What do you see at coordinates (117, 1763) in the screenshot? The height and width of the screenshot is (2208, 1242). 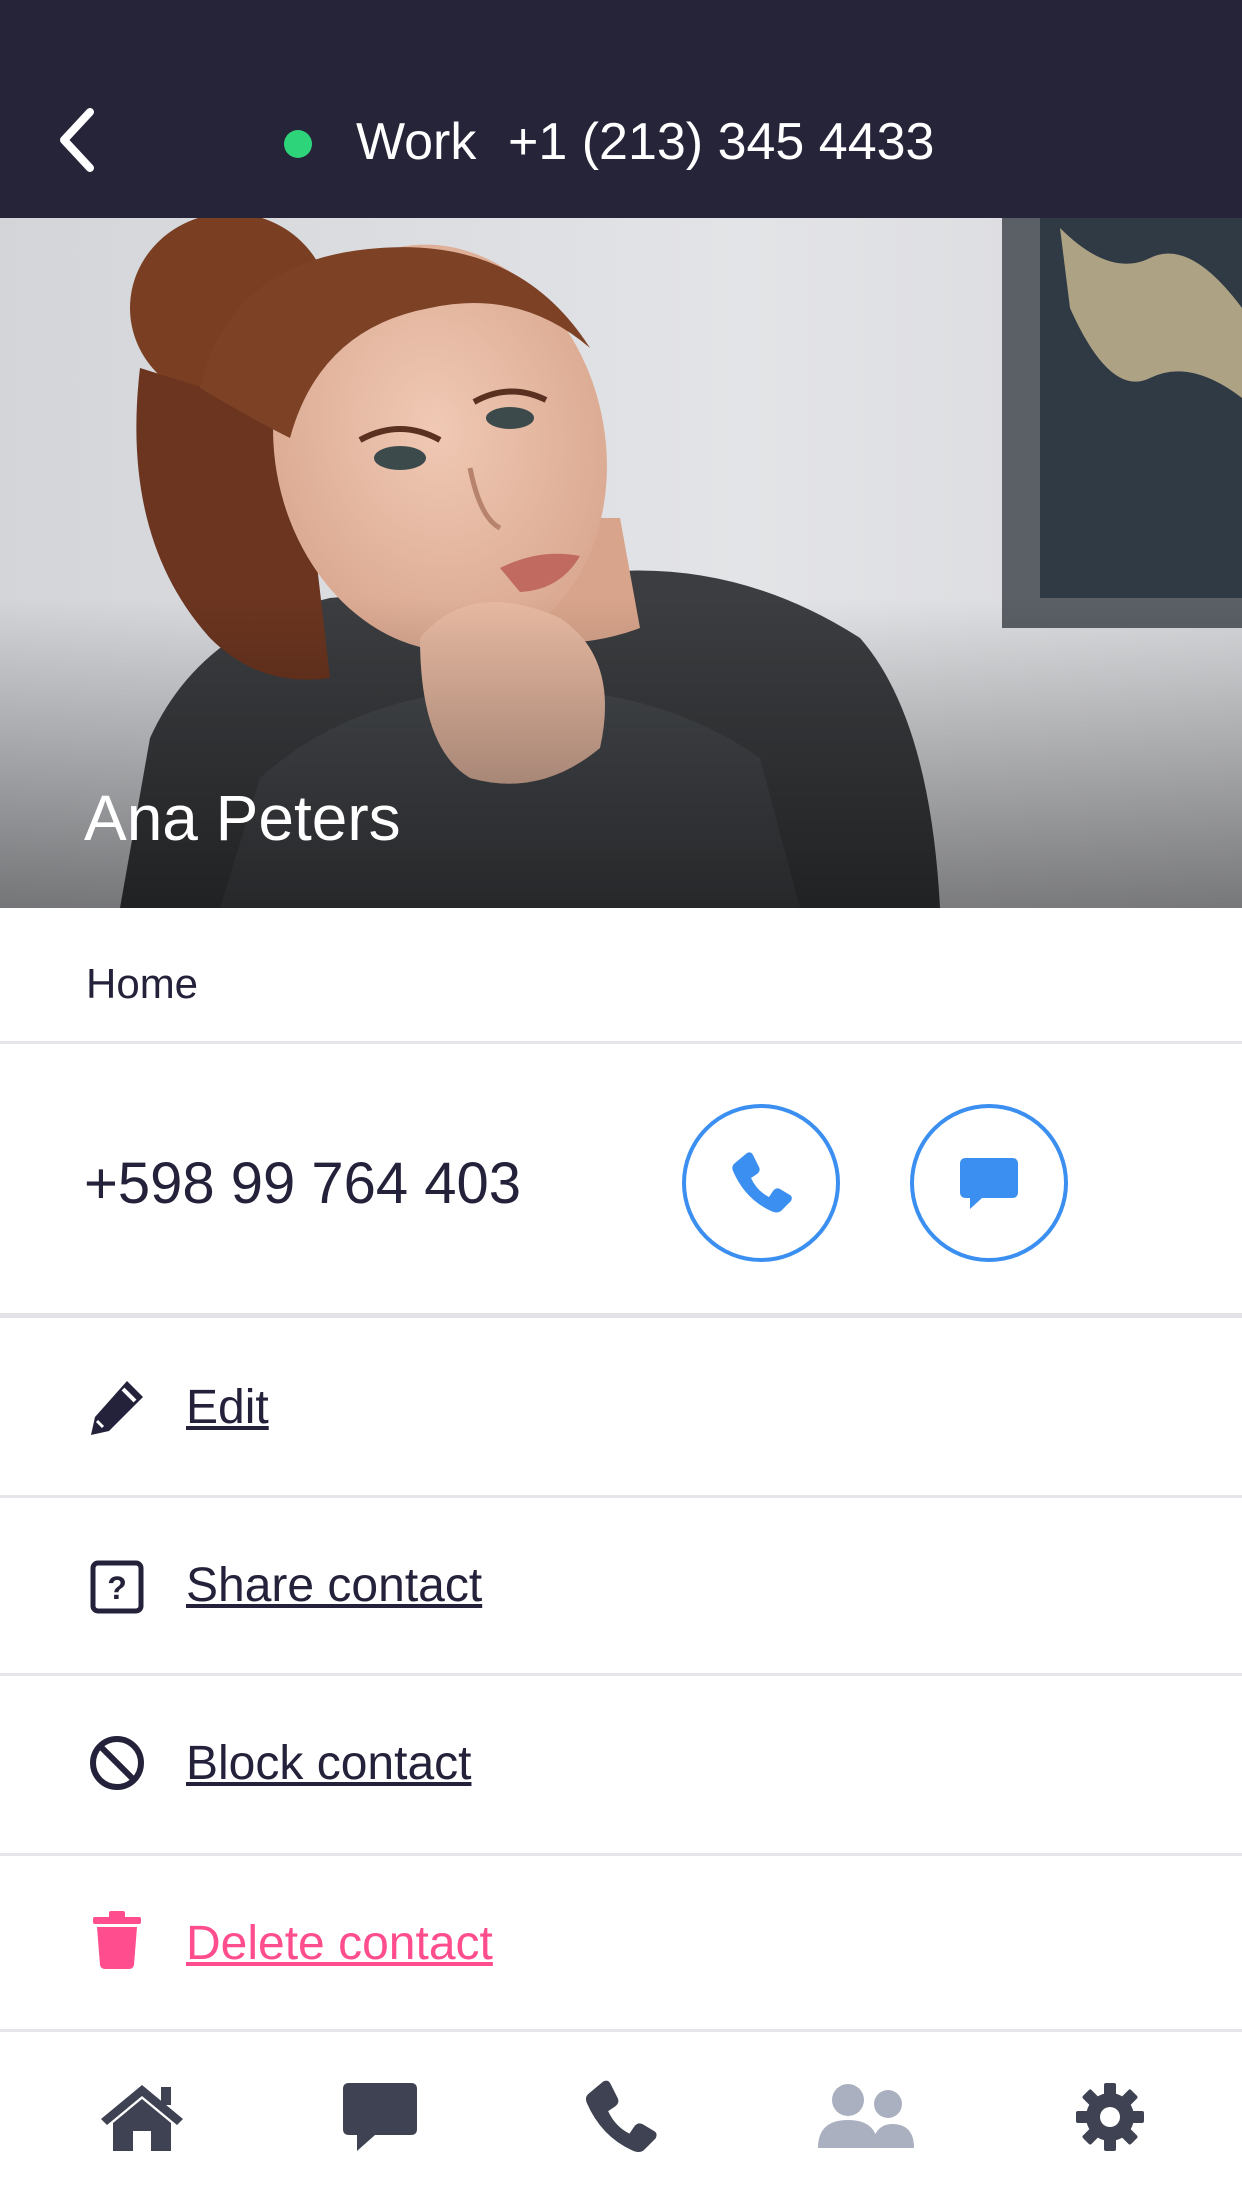 I see `block-icon` at bounding box center [117, 1763].